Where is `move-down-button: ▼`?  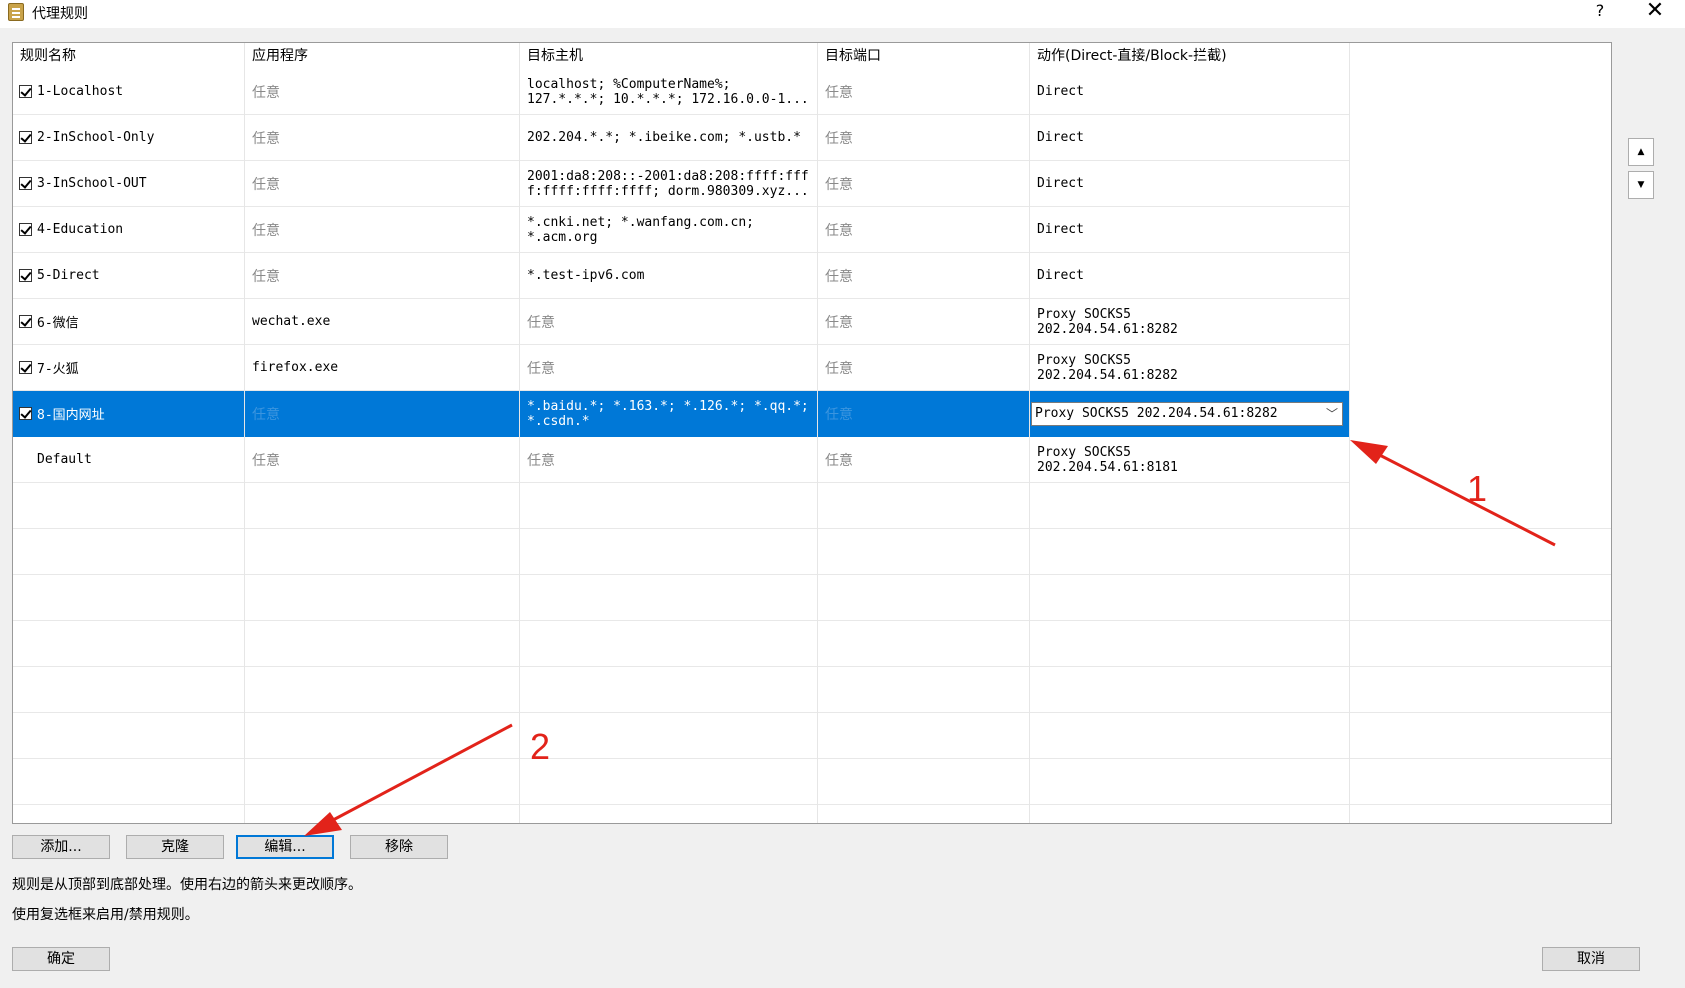 move-down-button: ▼ is located at coordinates (1641, 185).